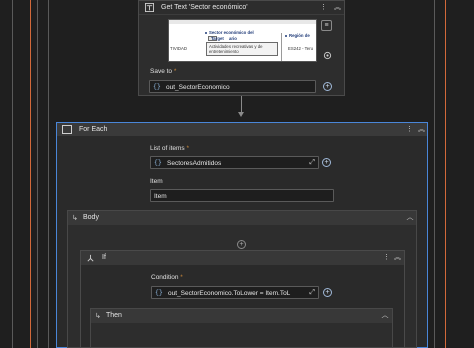 Image resolution: width=474 pixels, height=348 pixels. Describe the element at coordinates (241, 104) in the screenshot. I see `connector-line` at that location.